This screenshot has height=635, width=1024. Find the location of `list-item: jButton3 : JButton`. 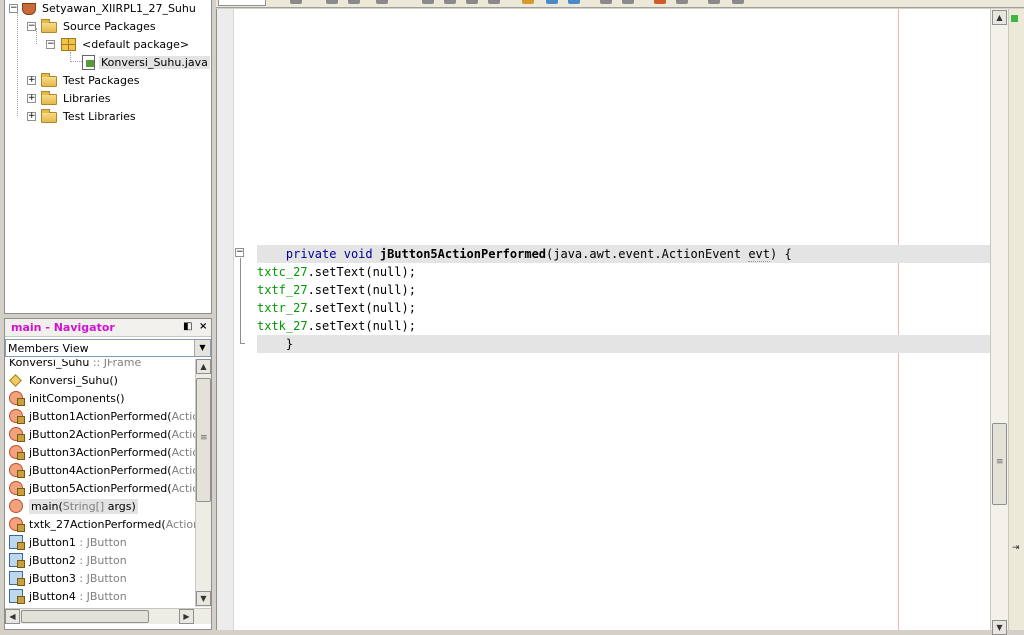

list-item: jButton3 : JButton is located at coordinates (66, 578).